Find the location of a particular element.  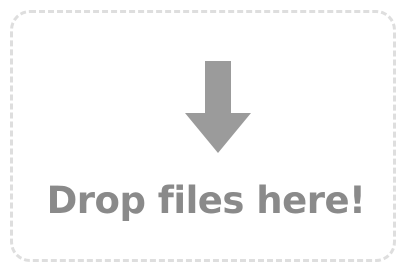

arrow-down-icon is located at coordinates (218, 109).